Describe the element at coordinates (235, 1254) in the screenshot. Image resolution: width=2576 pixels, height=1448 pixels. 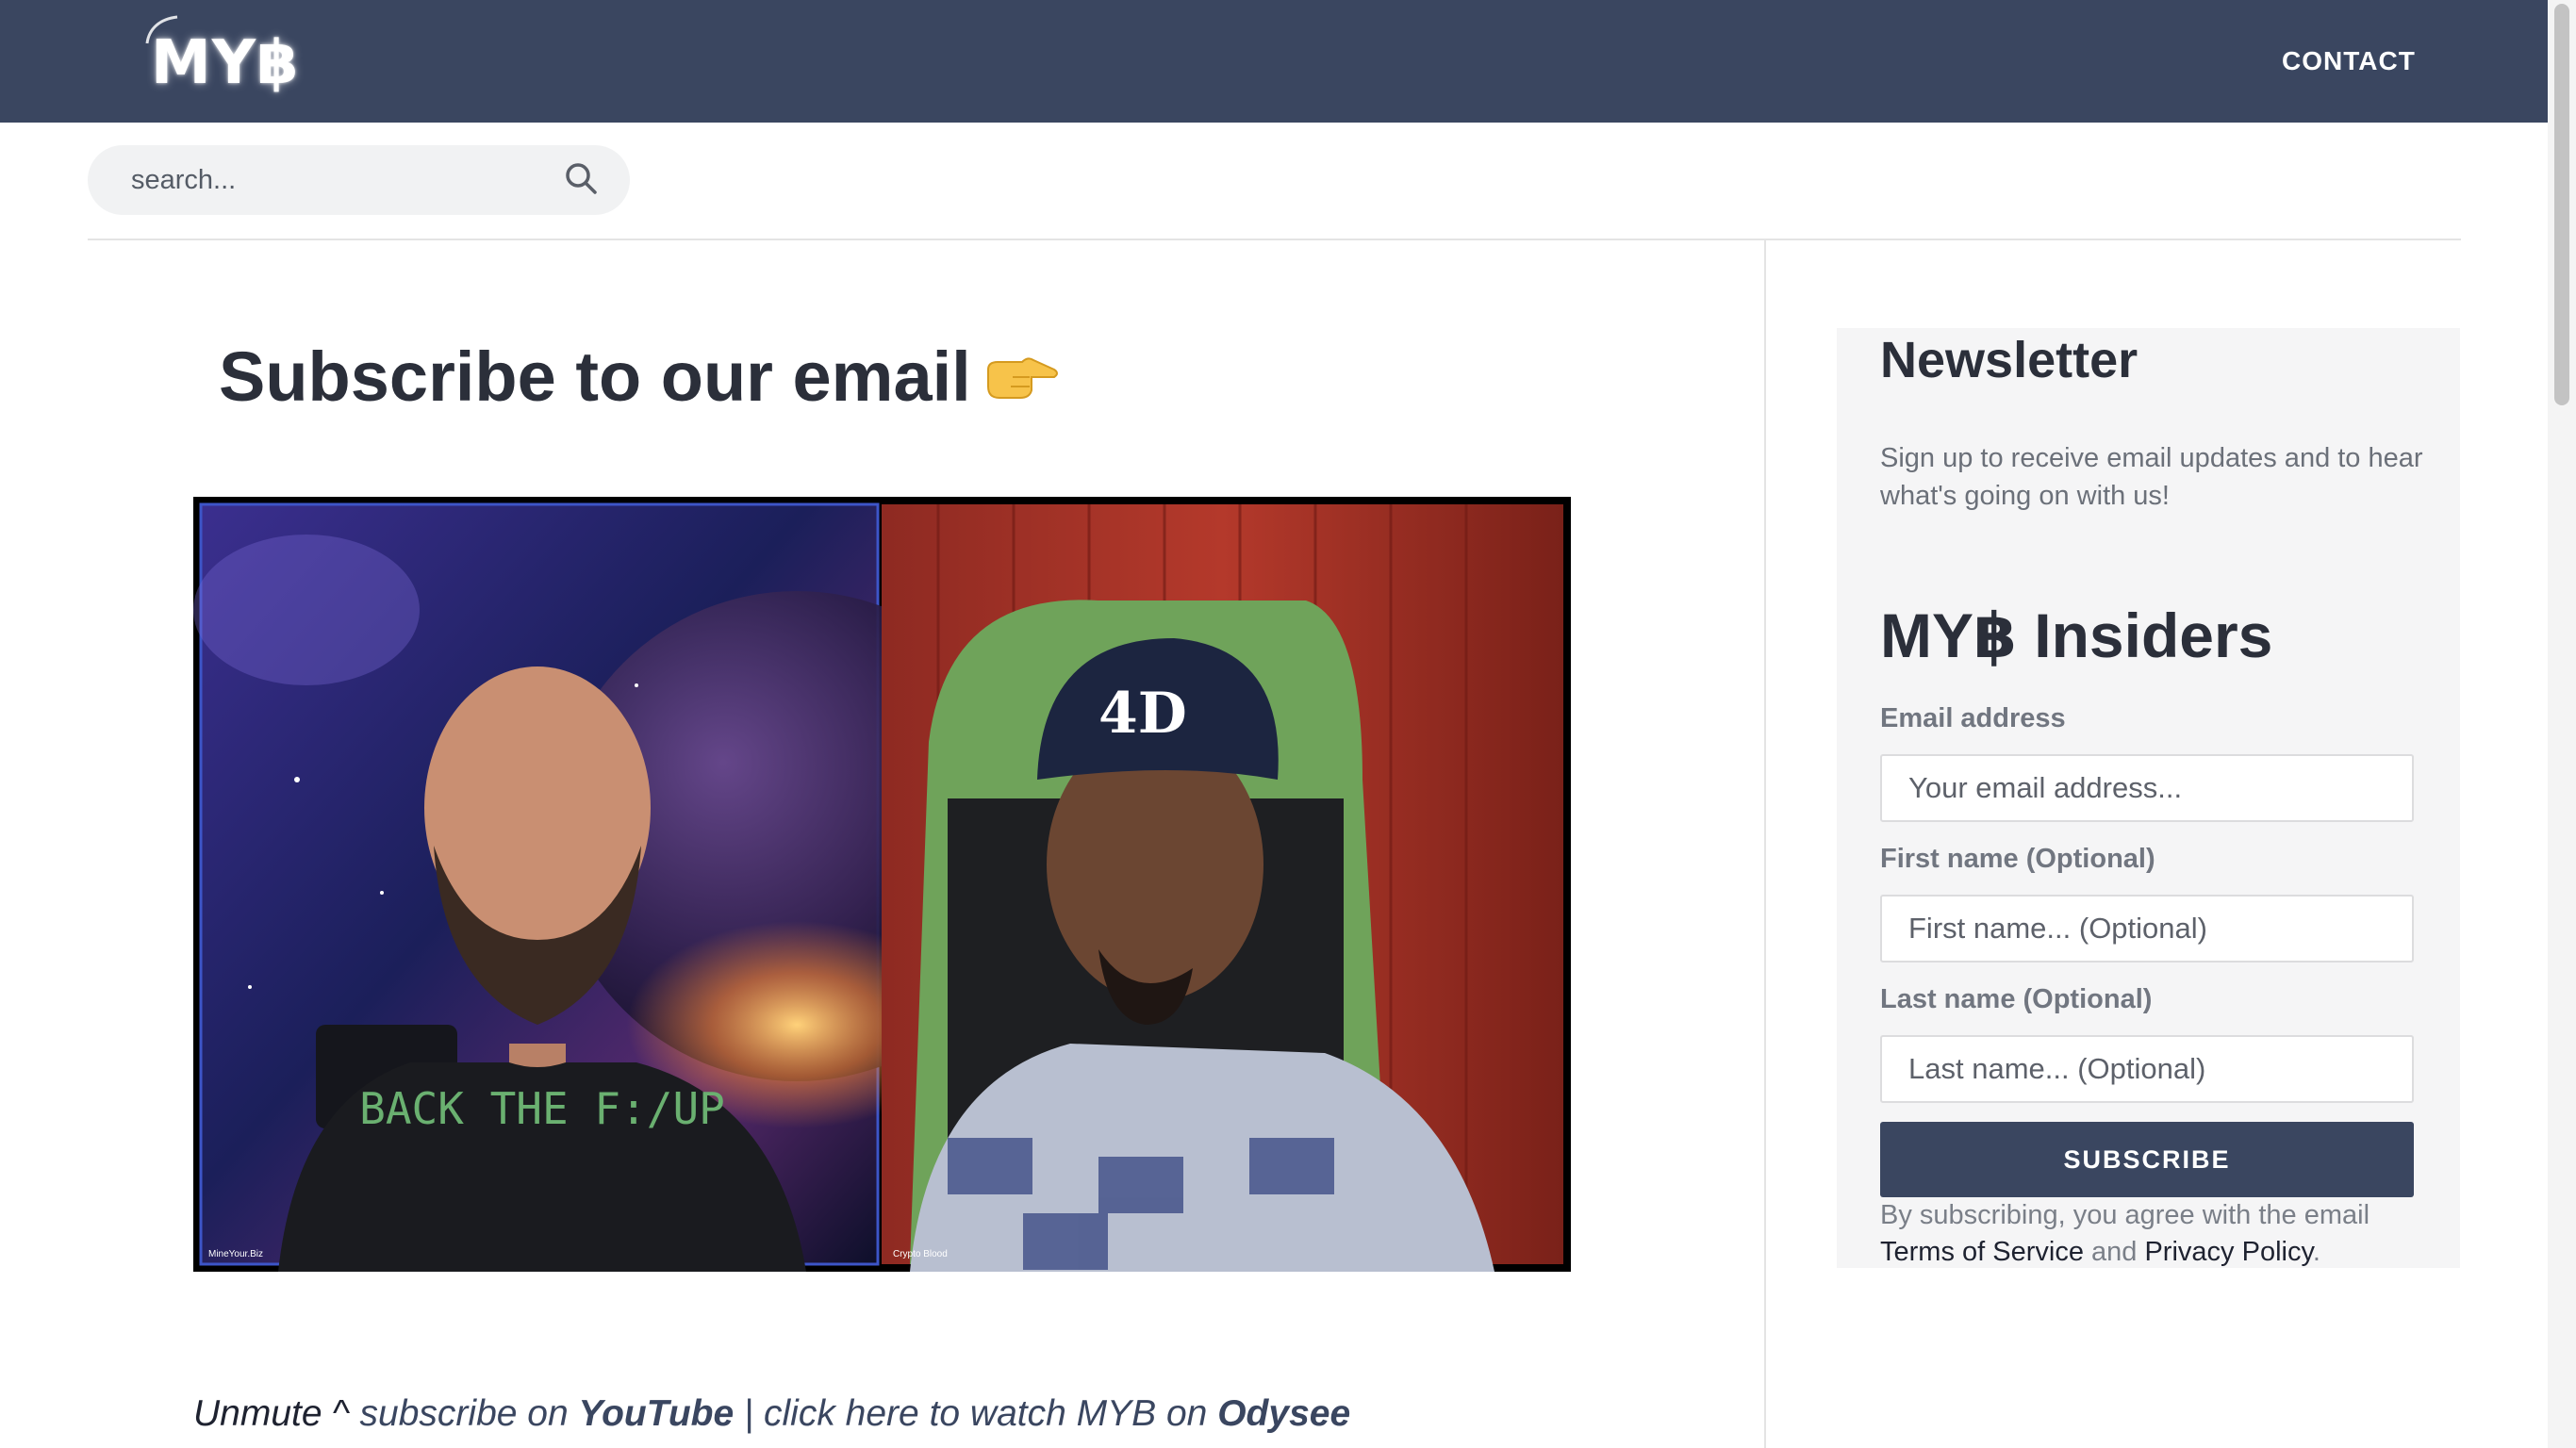
I see `left-tile-label: MineYour.Biz` at that location.